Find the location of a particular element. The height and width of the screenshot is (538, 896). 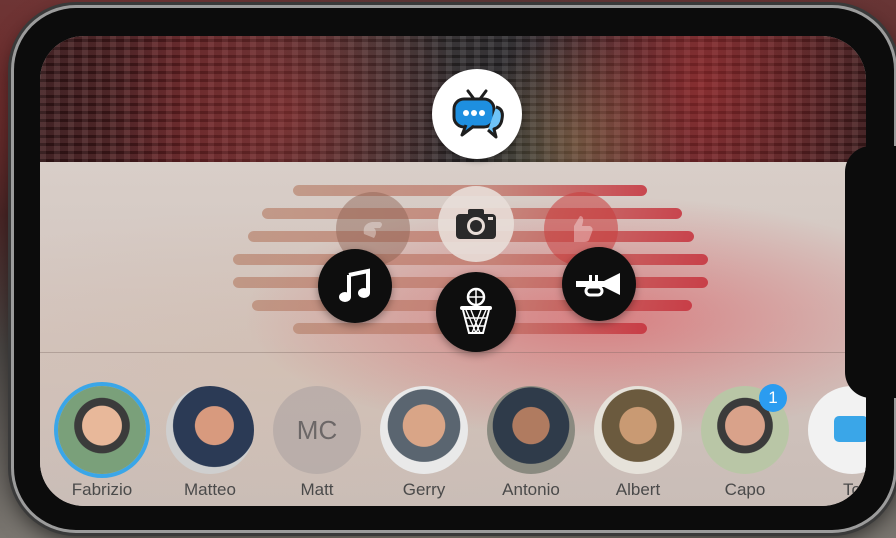

contact-name: To is located at coordinates (852, 489).